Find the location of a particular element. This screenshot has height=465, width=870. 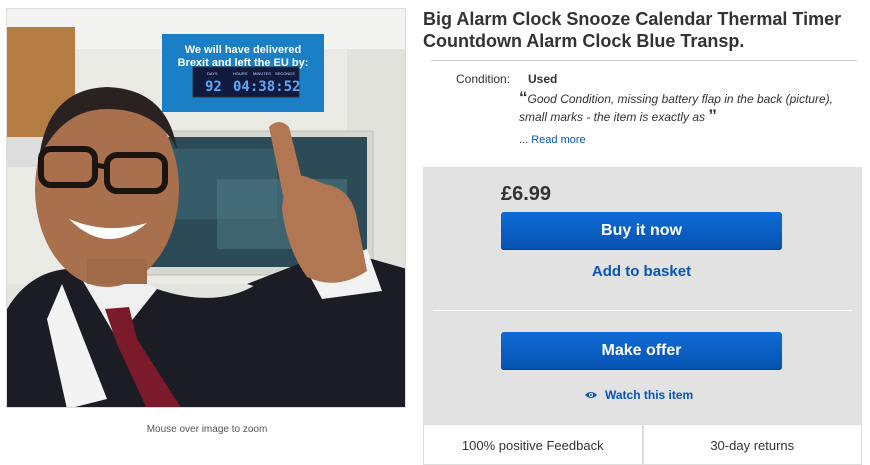

feedback-info: 100% positive Feedback is located at coordinates (533, 445).